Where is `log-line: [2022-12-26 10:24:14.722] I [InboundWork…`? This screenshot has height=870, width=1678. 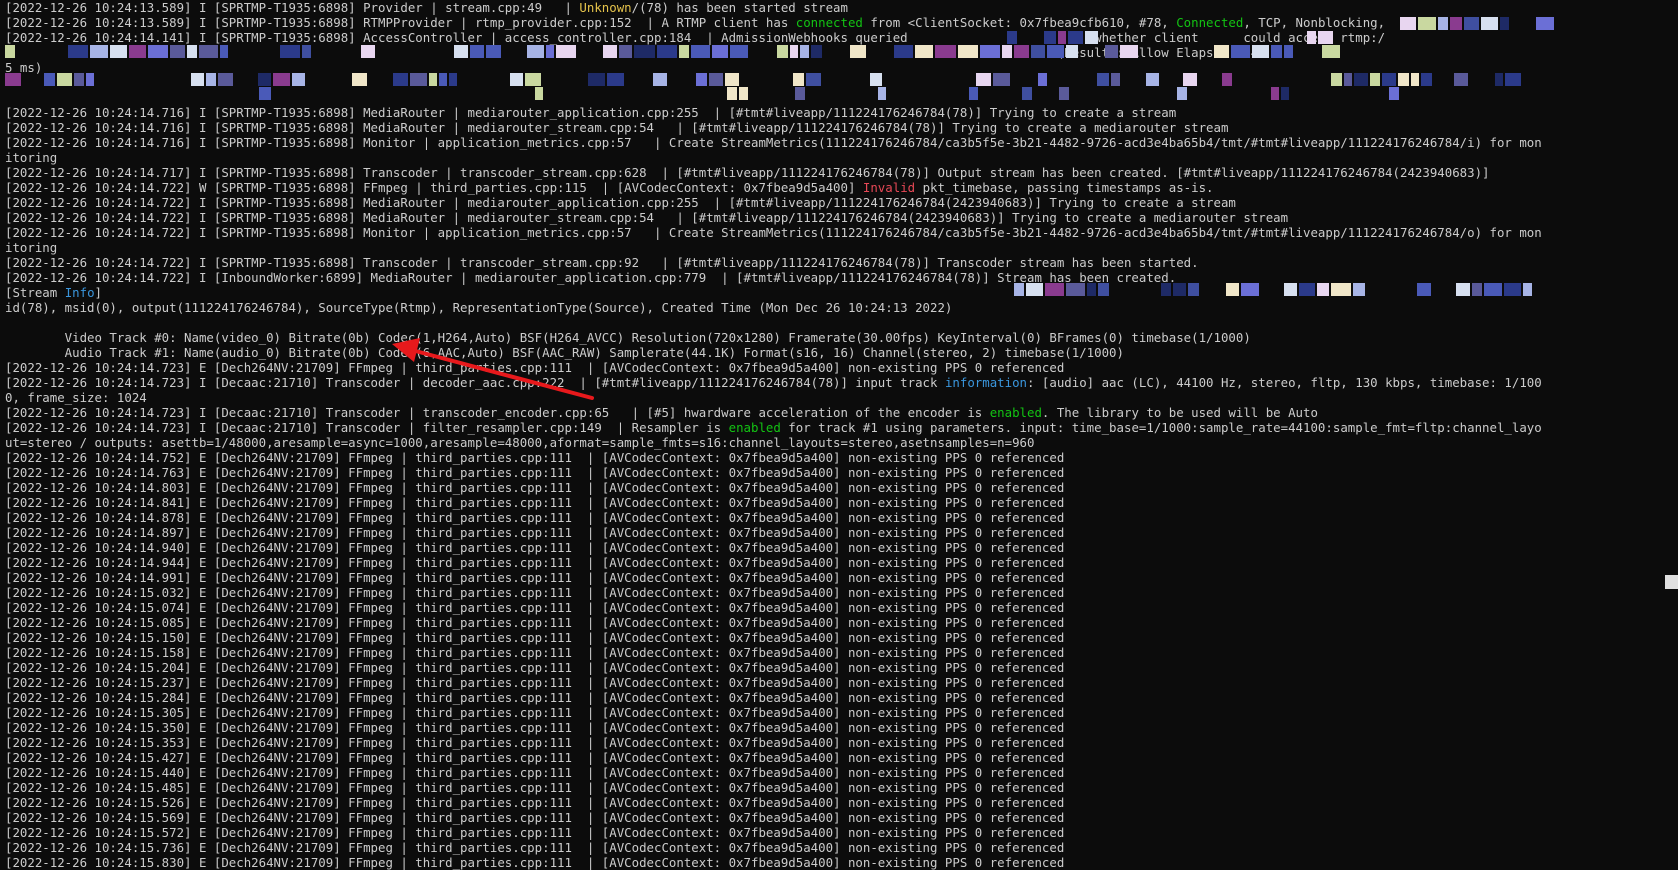
log-line: [2022-12-26 10:24:14.722] I [InboundWork… is located at coordinates (835, 277).